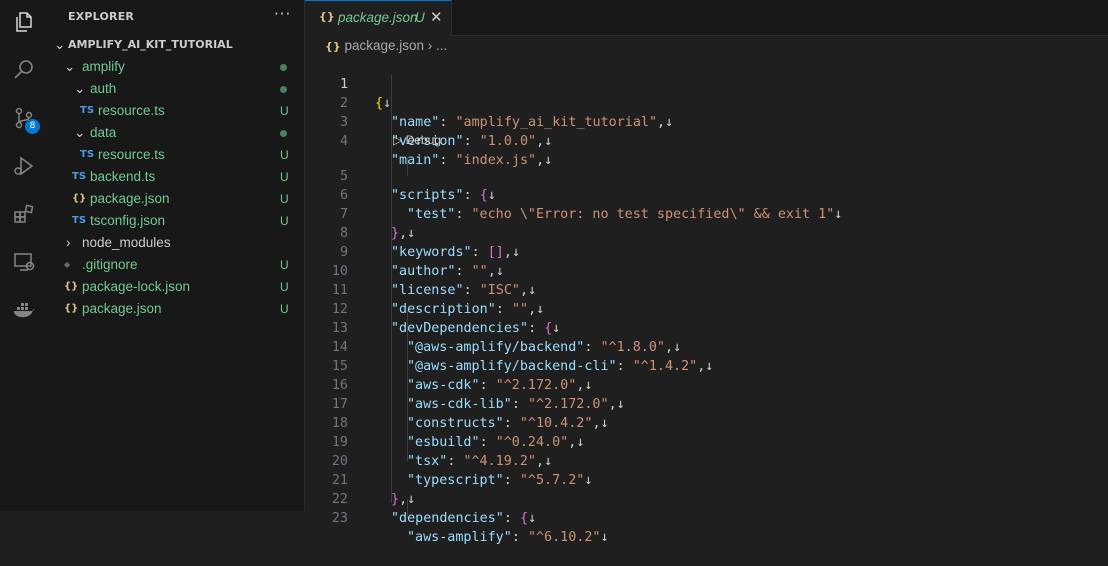 This screenshot has height=566, width=1108. What do you see at coordinates (176, 243) in the screenshot?
I see `tree-folder-node-modules: › node_modules` at bounding box center [176, 243].